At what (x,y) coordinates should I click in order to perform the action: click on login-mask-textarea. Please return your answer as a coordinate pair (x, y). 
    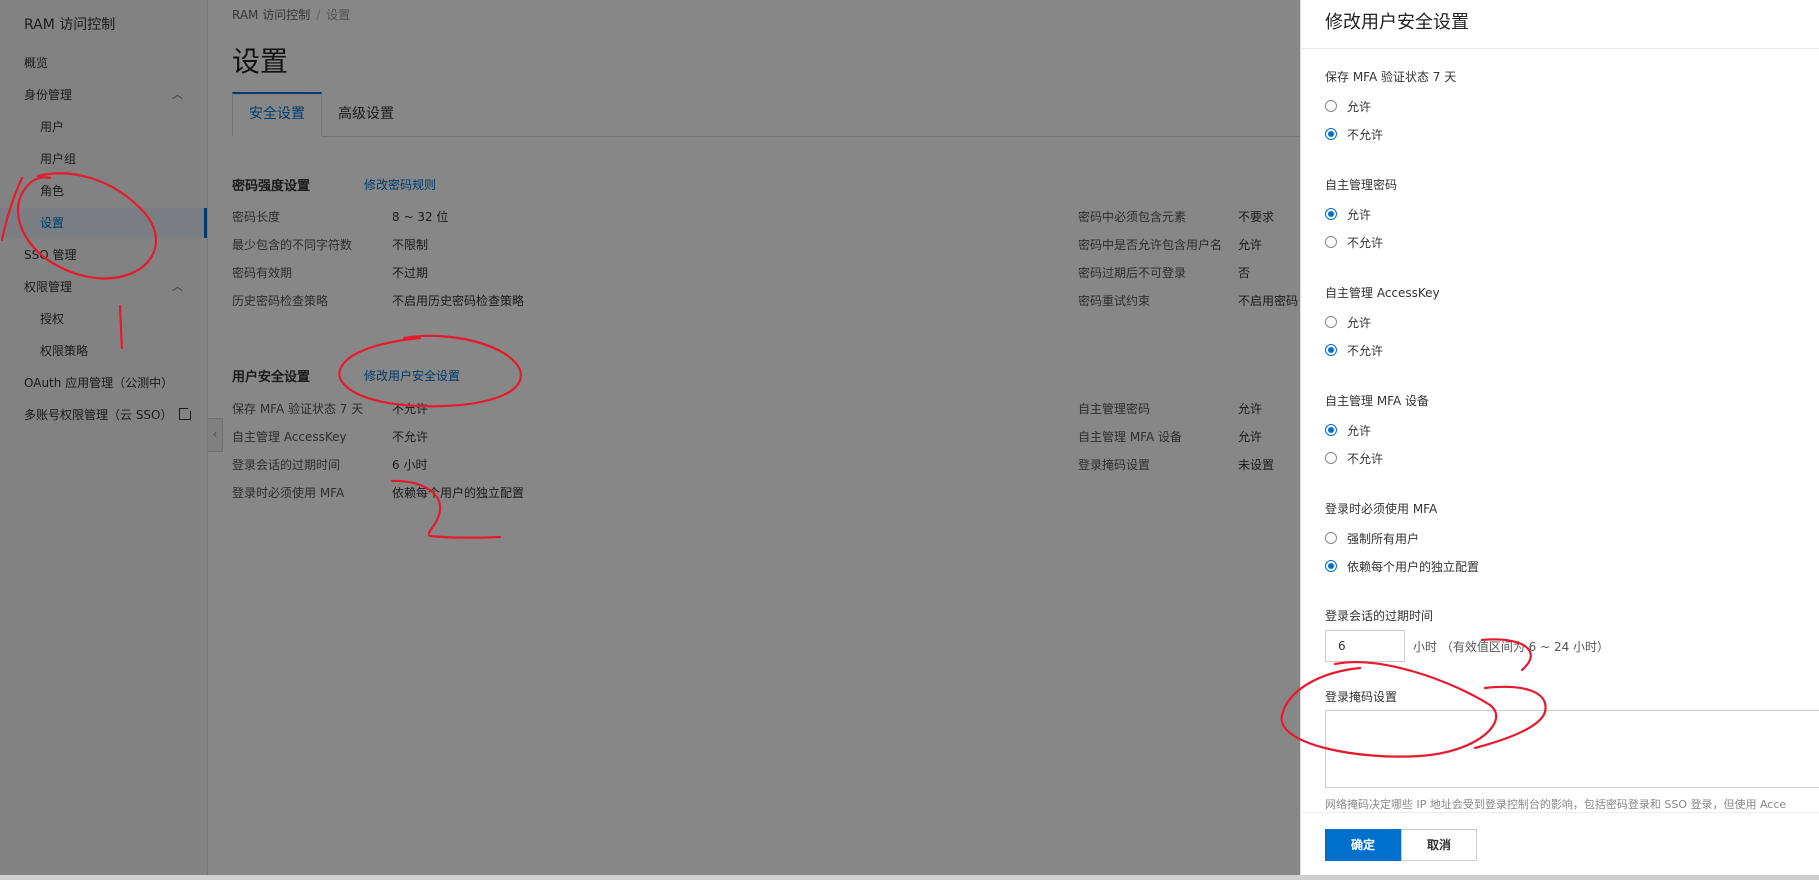
    Looking at the image, I should click on (1572, 749).